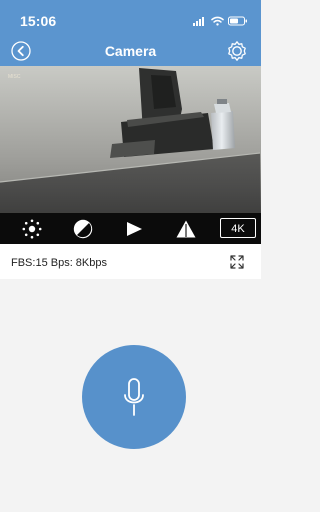 This screenshot has height=512, width=320. I want to click on contrast-button, so click(83, 229).